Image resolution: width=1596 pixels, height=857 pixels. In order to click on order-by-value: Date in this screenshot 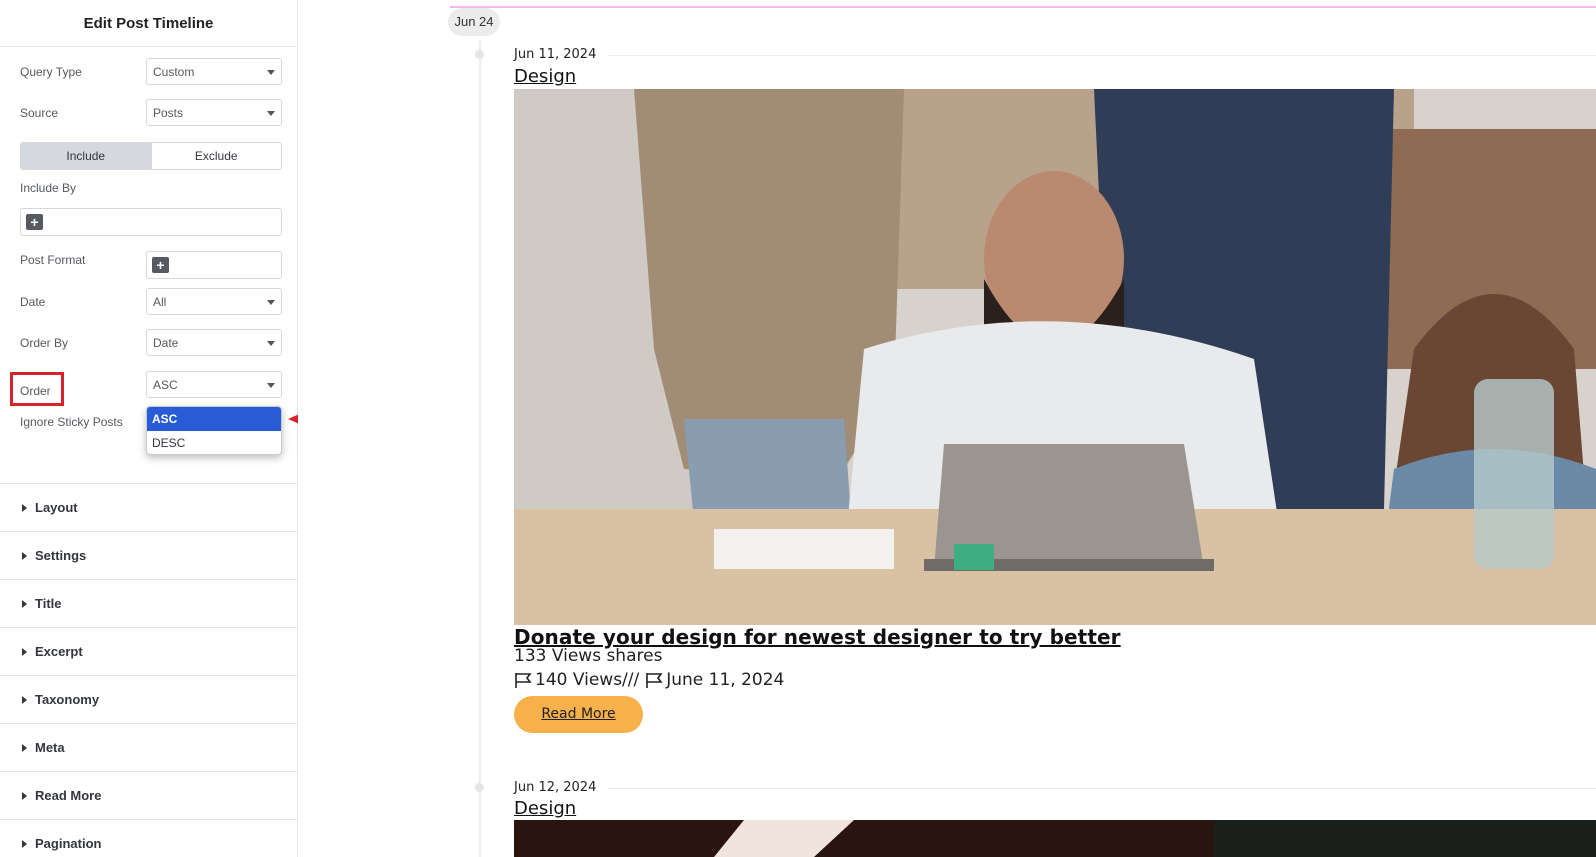, I will do `click(166, 343)`.